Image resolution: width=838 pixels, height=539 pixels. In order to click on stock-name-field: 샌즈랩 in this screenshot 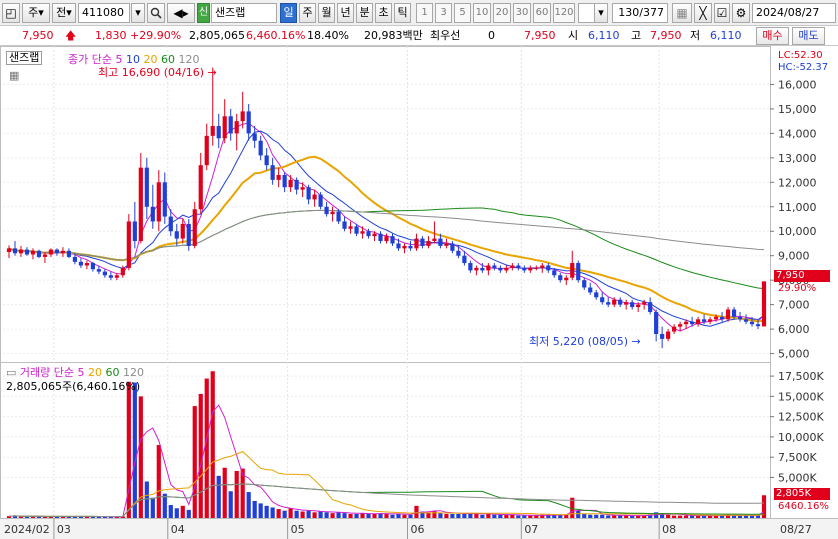, I will do `click(244, 13)`.